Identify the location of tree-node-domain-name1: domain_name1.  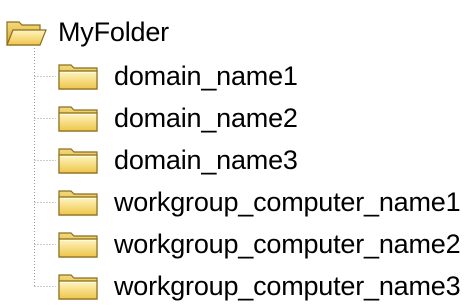
(177, 76).